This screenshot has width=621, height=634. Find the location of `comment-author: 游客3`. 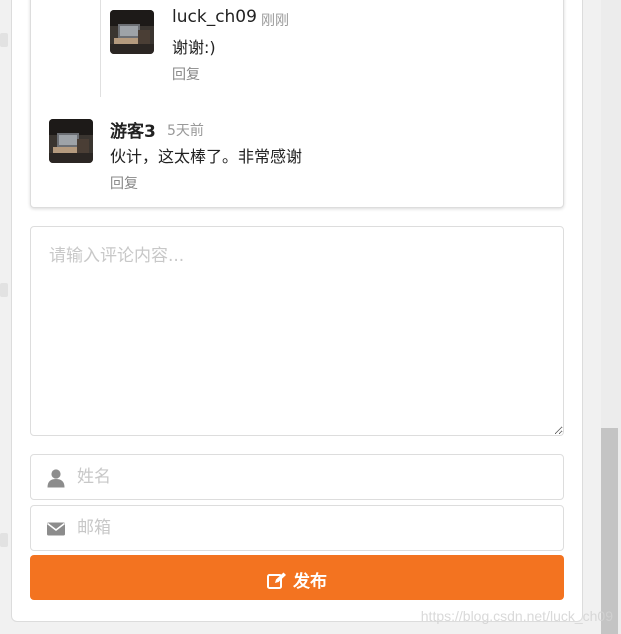

comment-author: 游客3 is located at coordinates (133, 132).